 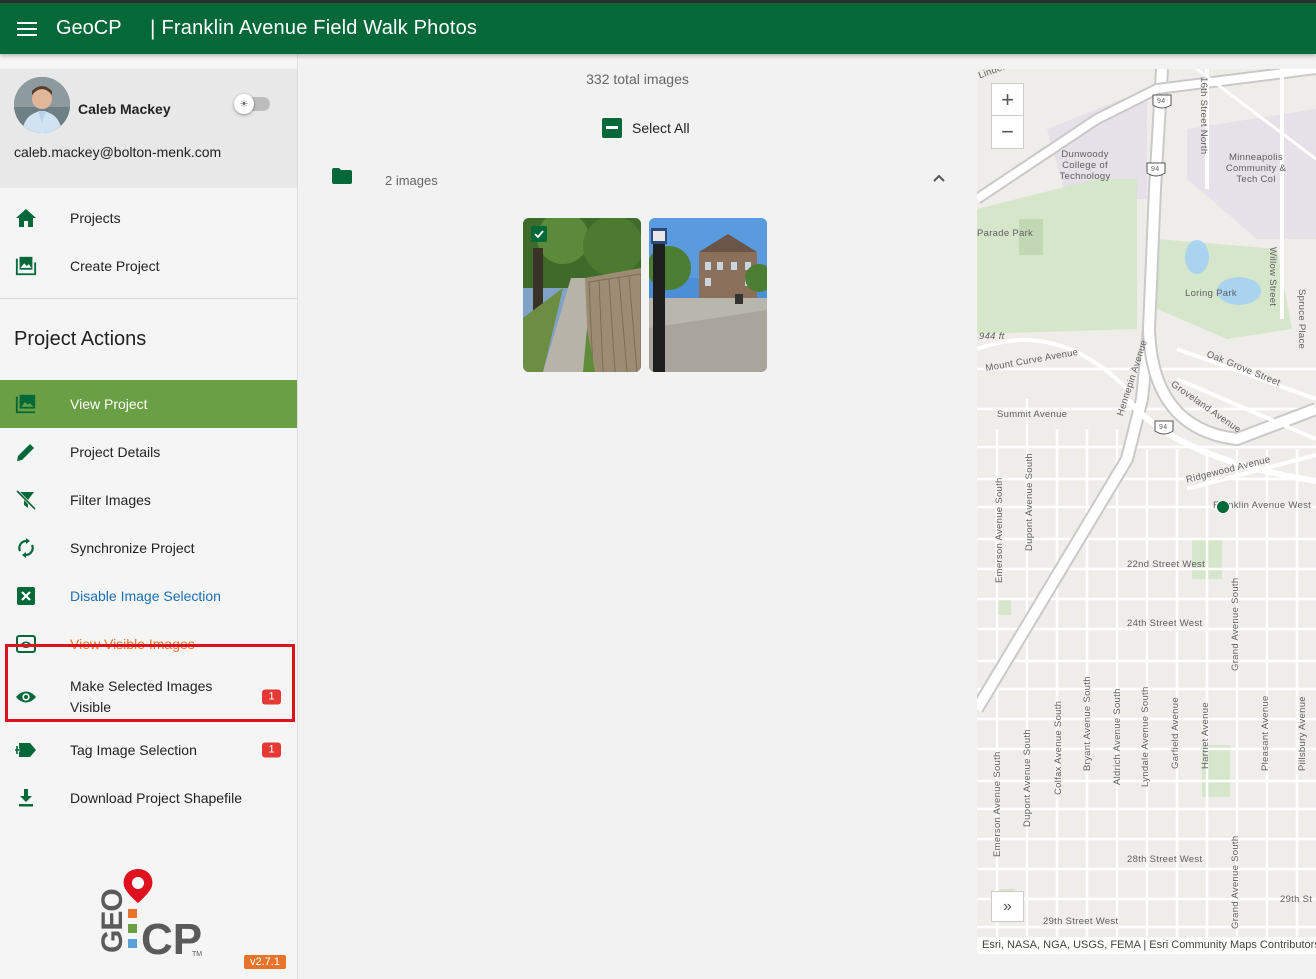 What do you see at coordinates (148, 548) in the screenshot?
I see `action-synchronize-project: Synchronize Project` at bounding box center [148, 548].